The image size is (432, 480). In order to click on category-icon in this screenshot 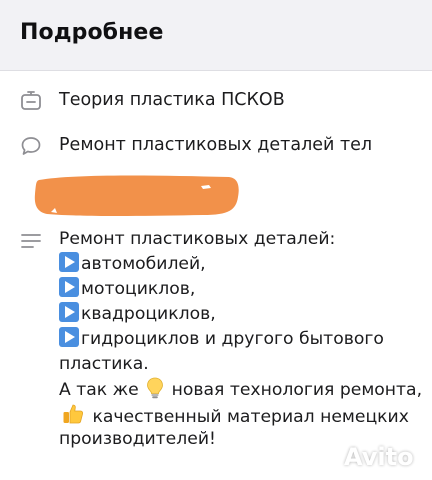, I will do `click(31, 101)`.